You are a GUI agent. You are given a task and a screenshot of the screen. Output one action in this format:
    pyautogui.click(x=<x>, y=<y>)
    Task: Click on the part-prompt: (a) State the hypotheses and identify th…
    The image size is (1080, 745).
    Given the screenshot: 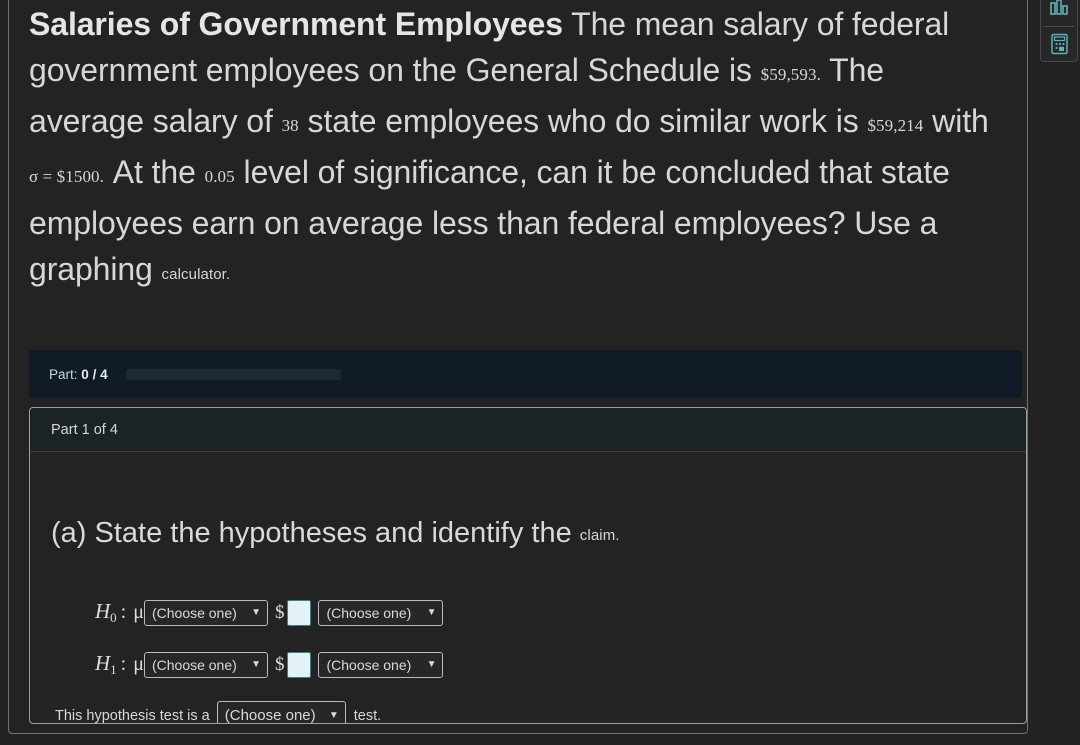 What is the action you would take?
    pyautogui.click(x=335, y=534)
    